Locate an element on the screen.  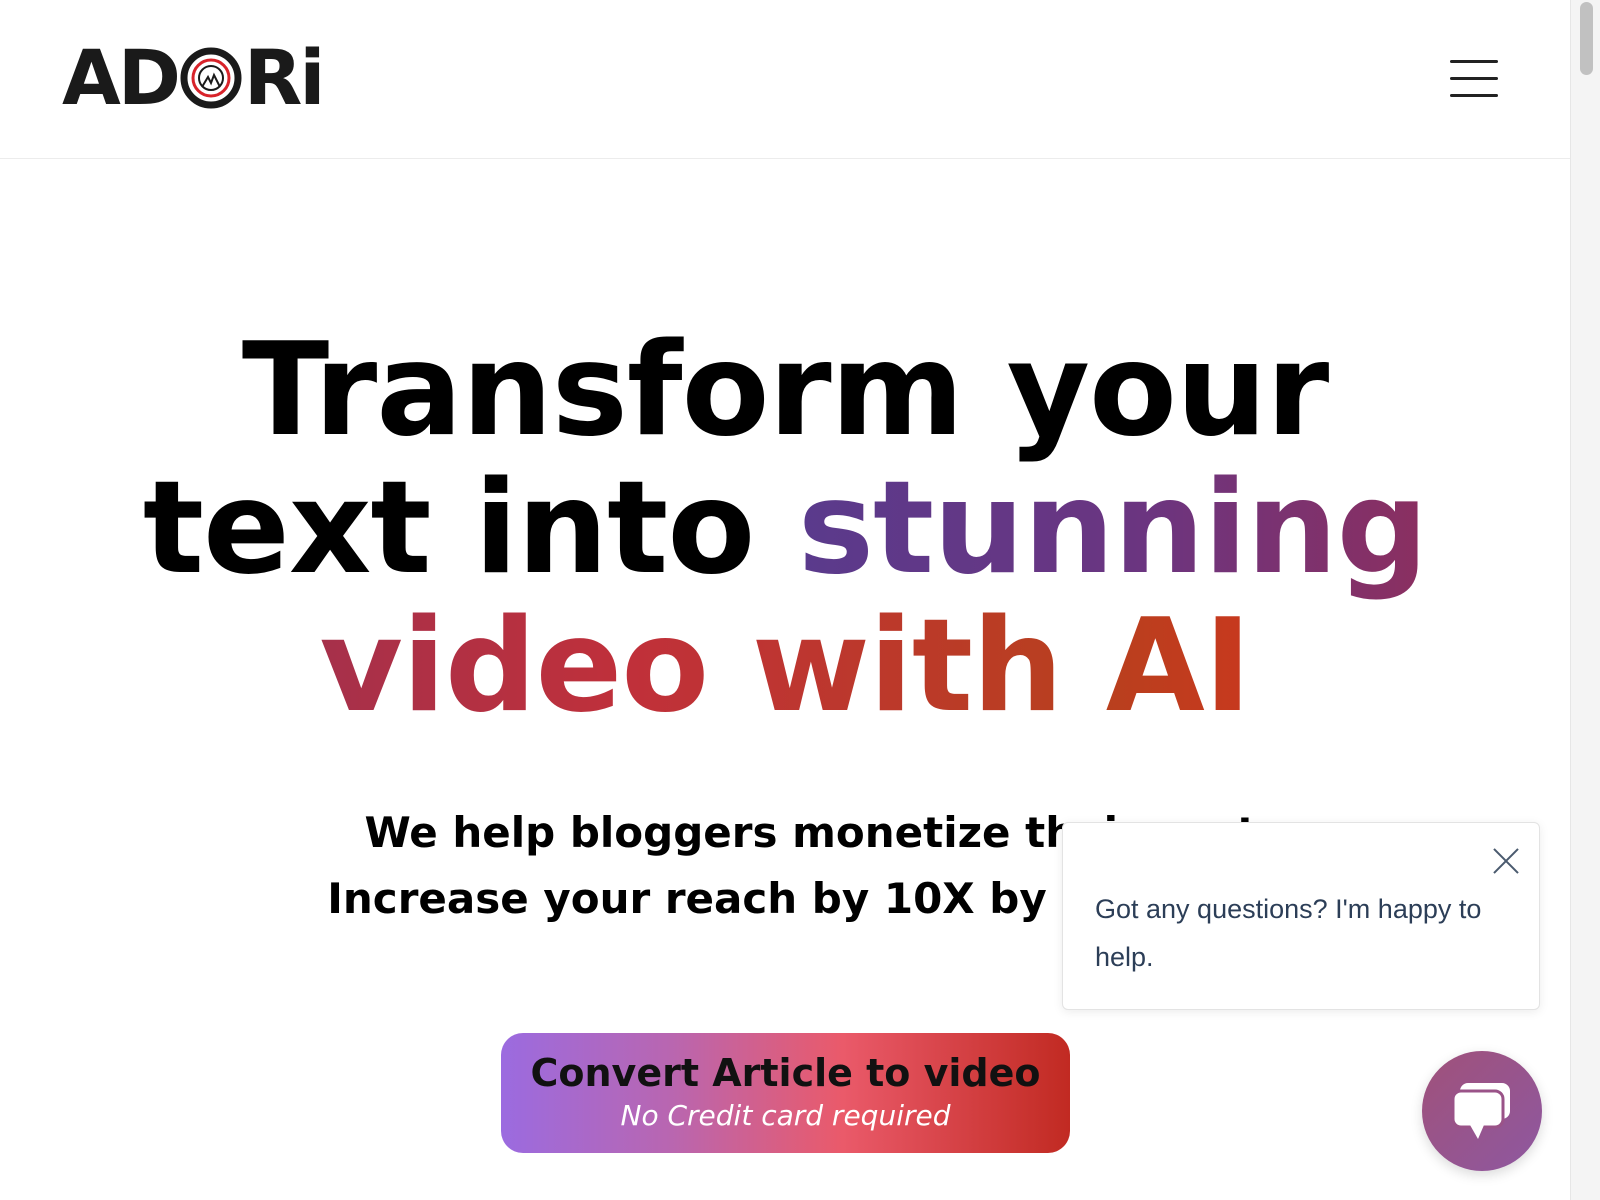
hero-title-accent: stunning is located at coordinates (1112, 528).